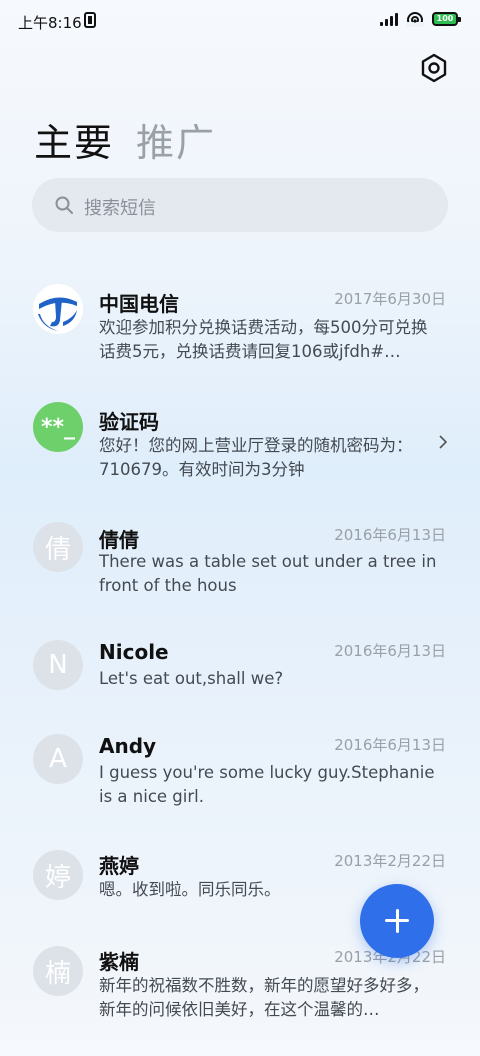 This screenshot has height=1056, width=480. Describe the element at coordinates (74, 139) in the screenshot. I see `tab-primary: 主要` at that location.